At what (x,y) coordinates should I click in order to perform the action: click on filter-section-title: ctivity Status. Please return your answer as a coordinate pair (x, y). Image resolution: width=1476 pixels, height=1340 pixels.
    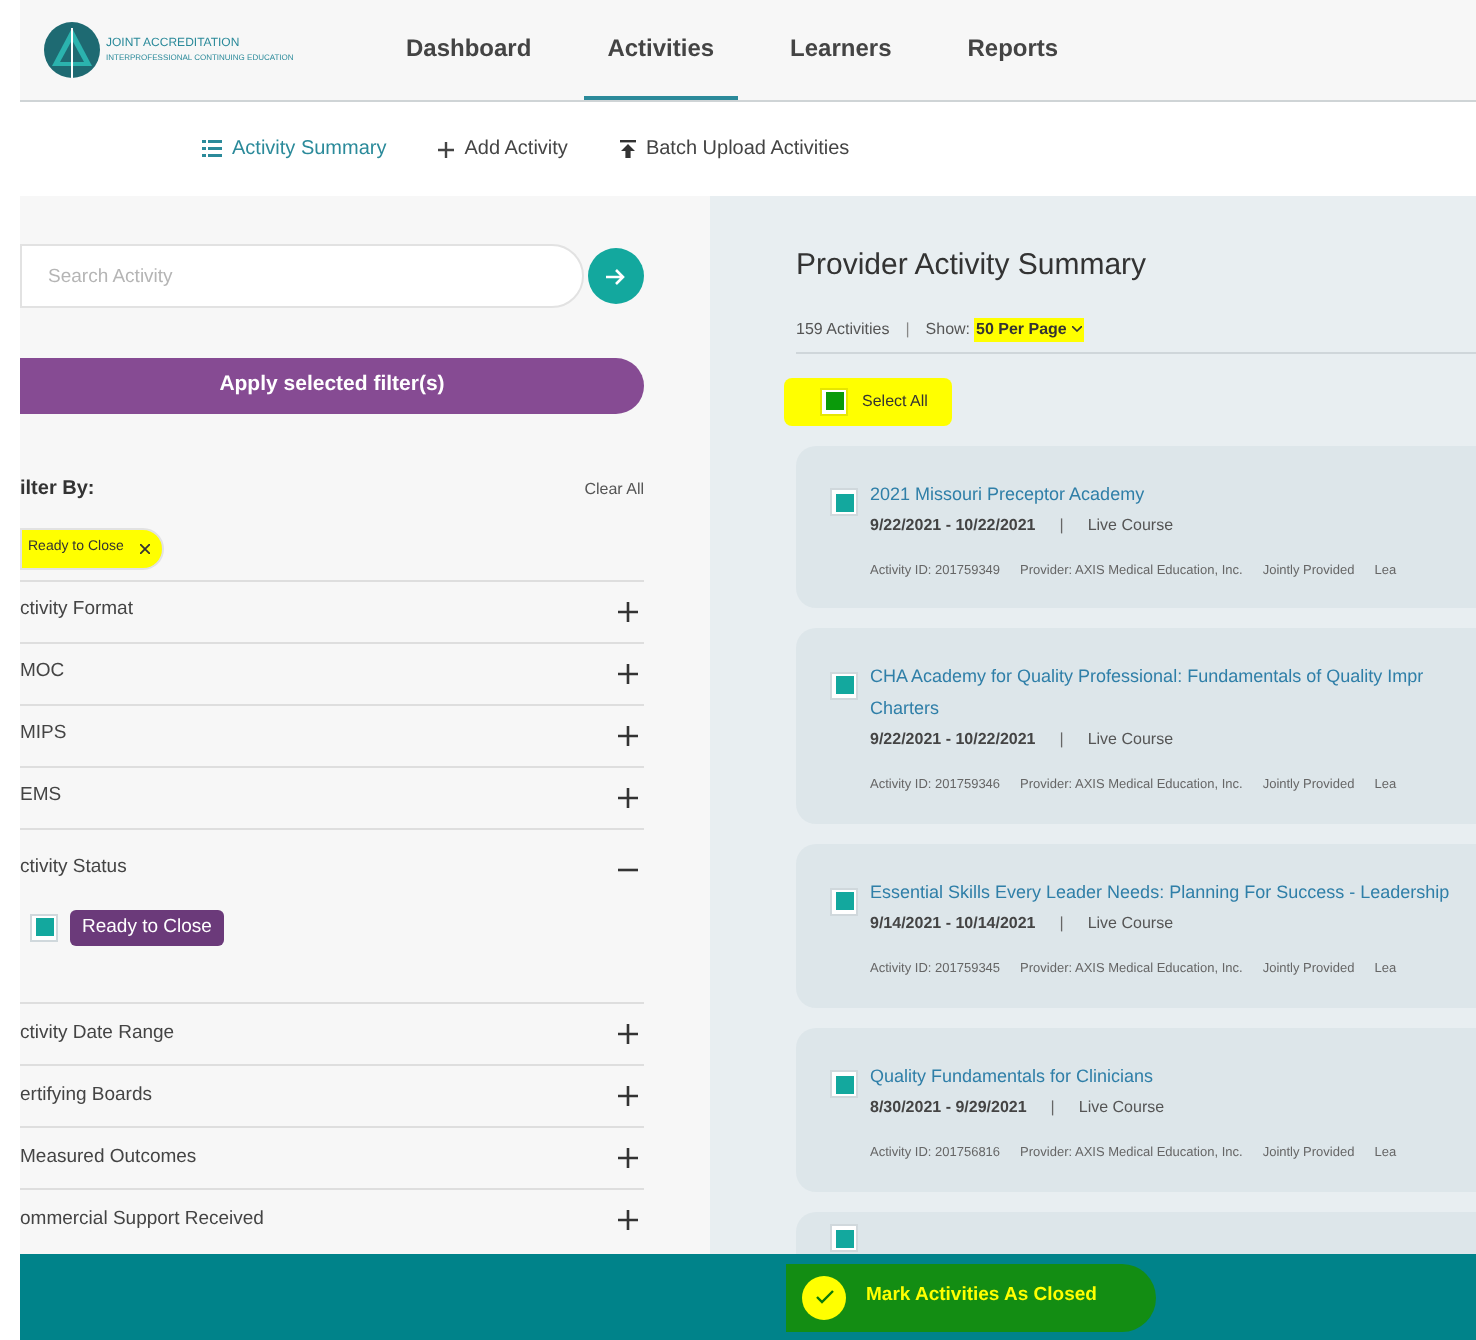
    Looking at the image, I should click on (73, 869).